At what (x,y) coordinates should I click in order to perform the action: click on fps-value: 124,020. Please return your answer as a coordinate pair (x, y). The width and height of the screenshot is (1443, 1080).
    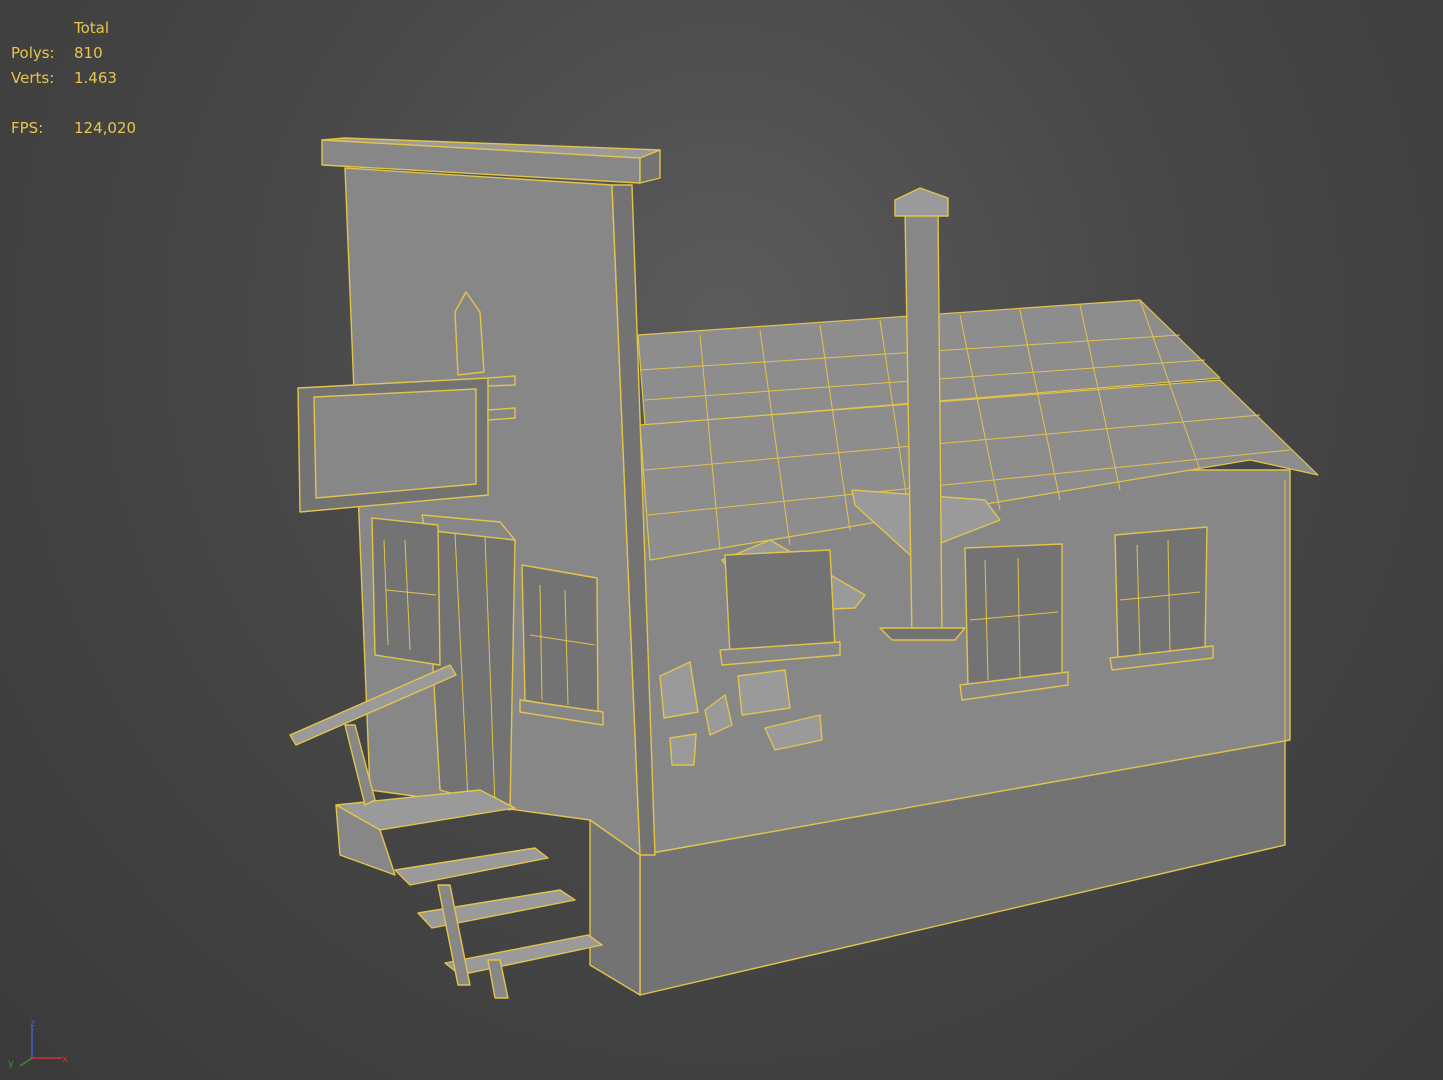
    Looking at the image, I should click on (105, 128).